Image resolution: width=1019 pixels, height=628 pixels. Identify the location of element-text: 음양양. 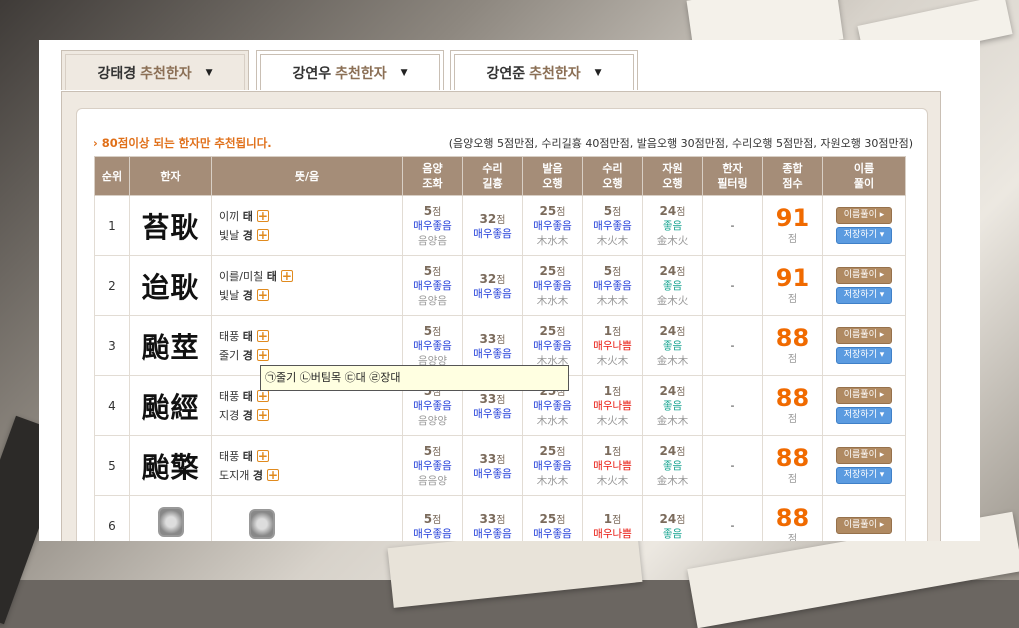
(432, 421).